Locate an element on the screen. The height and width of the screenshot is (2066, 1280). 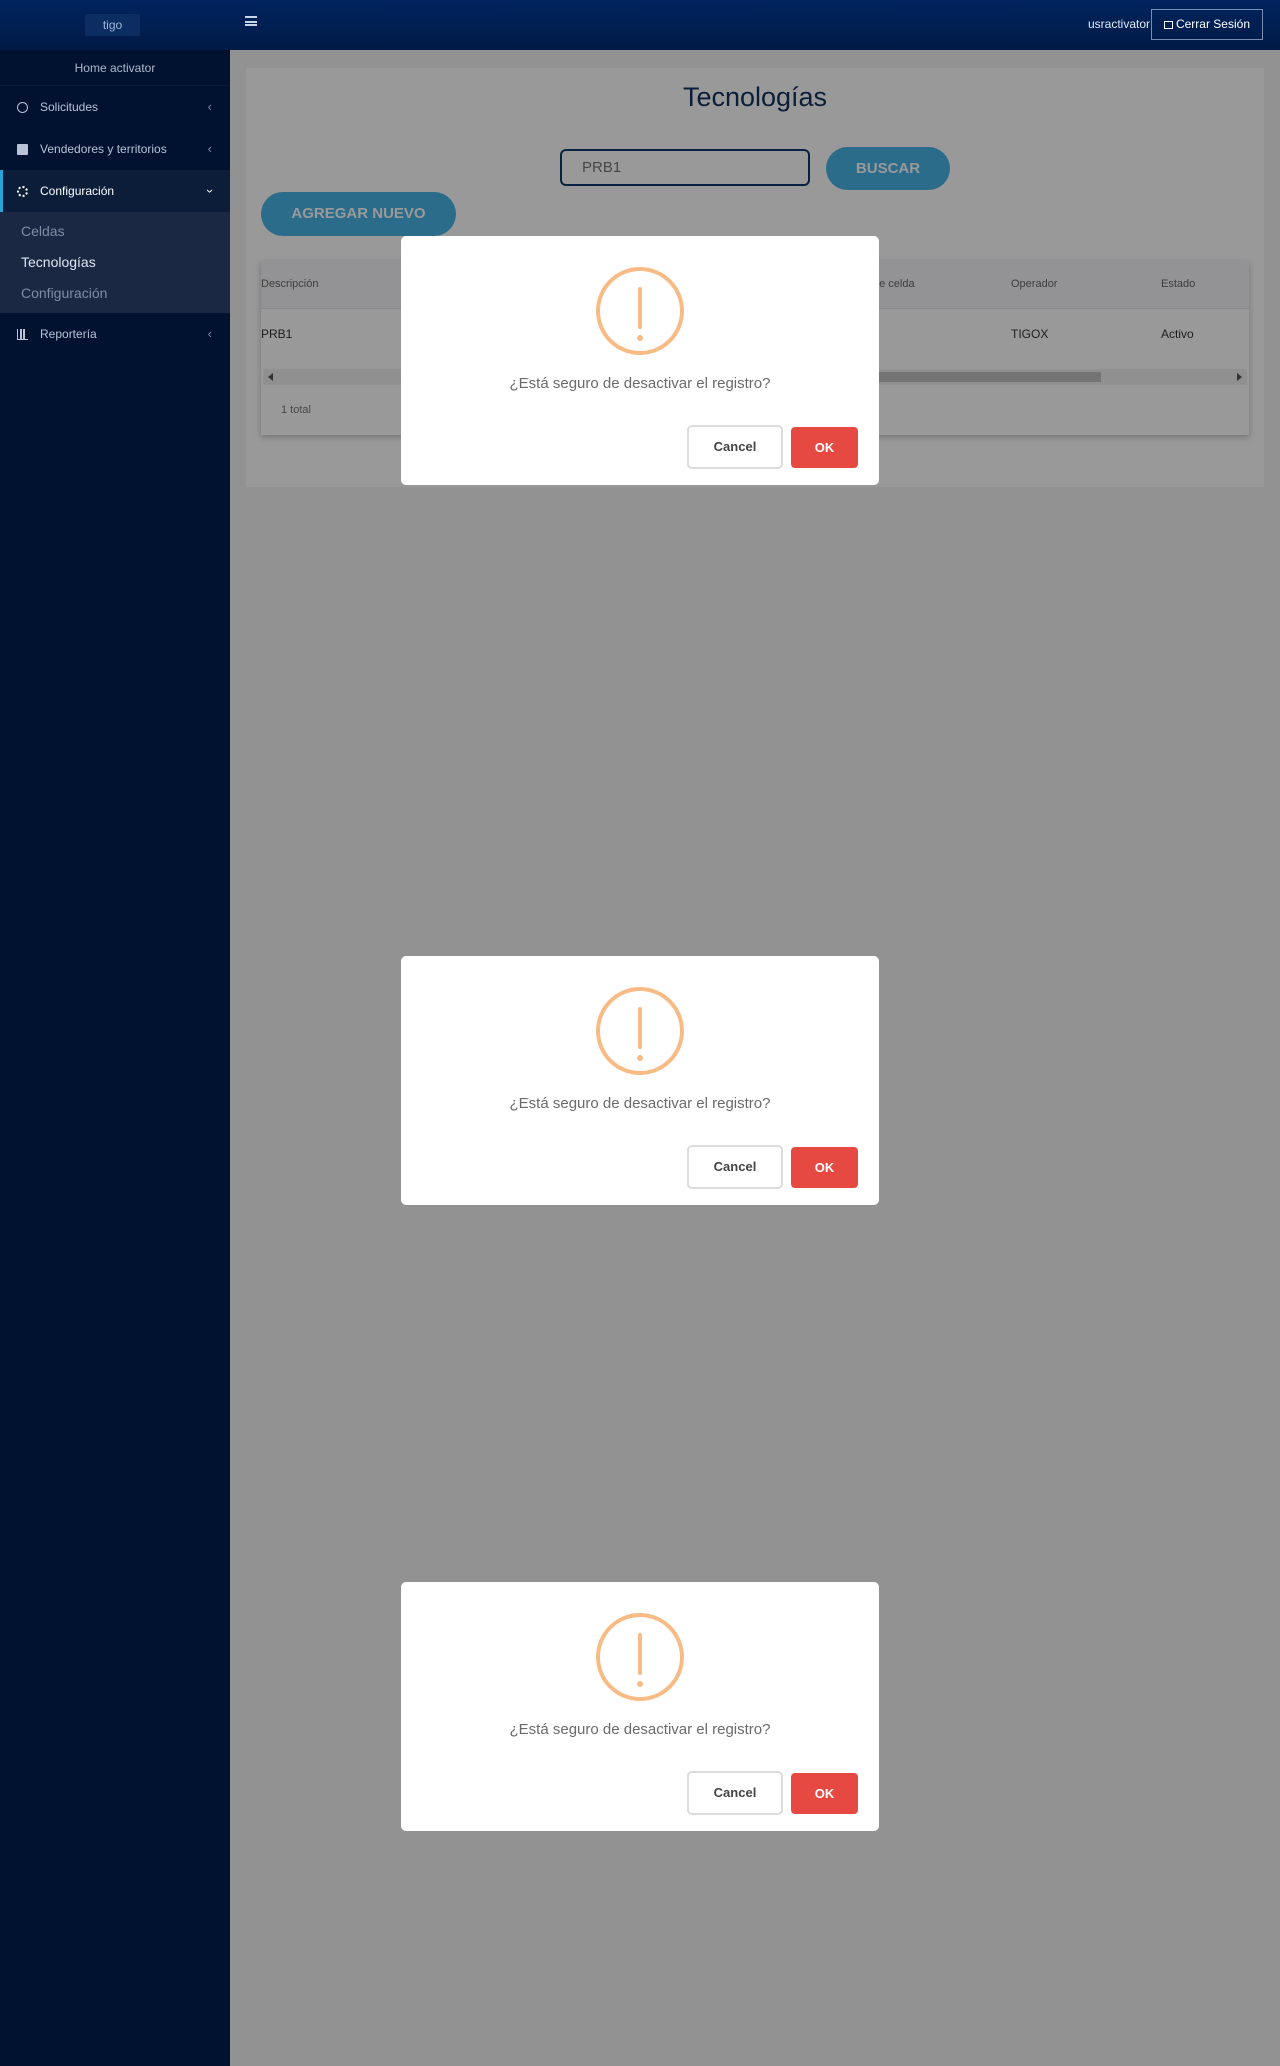
sidebar-item-label: Configuración is located at coordinates (77, 191).